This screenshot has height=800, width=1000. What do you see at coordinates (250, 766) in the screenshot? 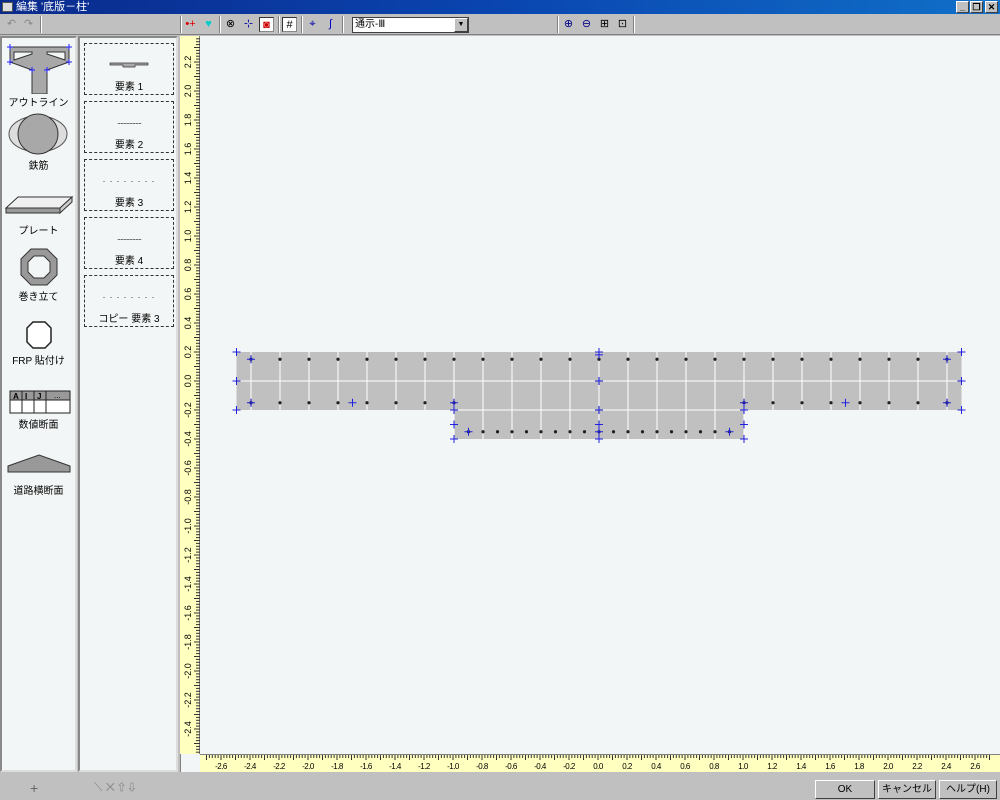
I see `x-tick-label: -2.4` at bounding box center [250, 766].